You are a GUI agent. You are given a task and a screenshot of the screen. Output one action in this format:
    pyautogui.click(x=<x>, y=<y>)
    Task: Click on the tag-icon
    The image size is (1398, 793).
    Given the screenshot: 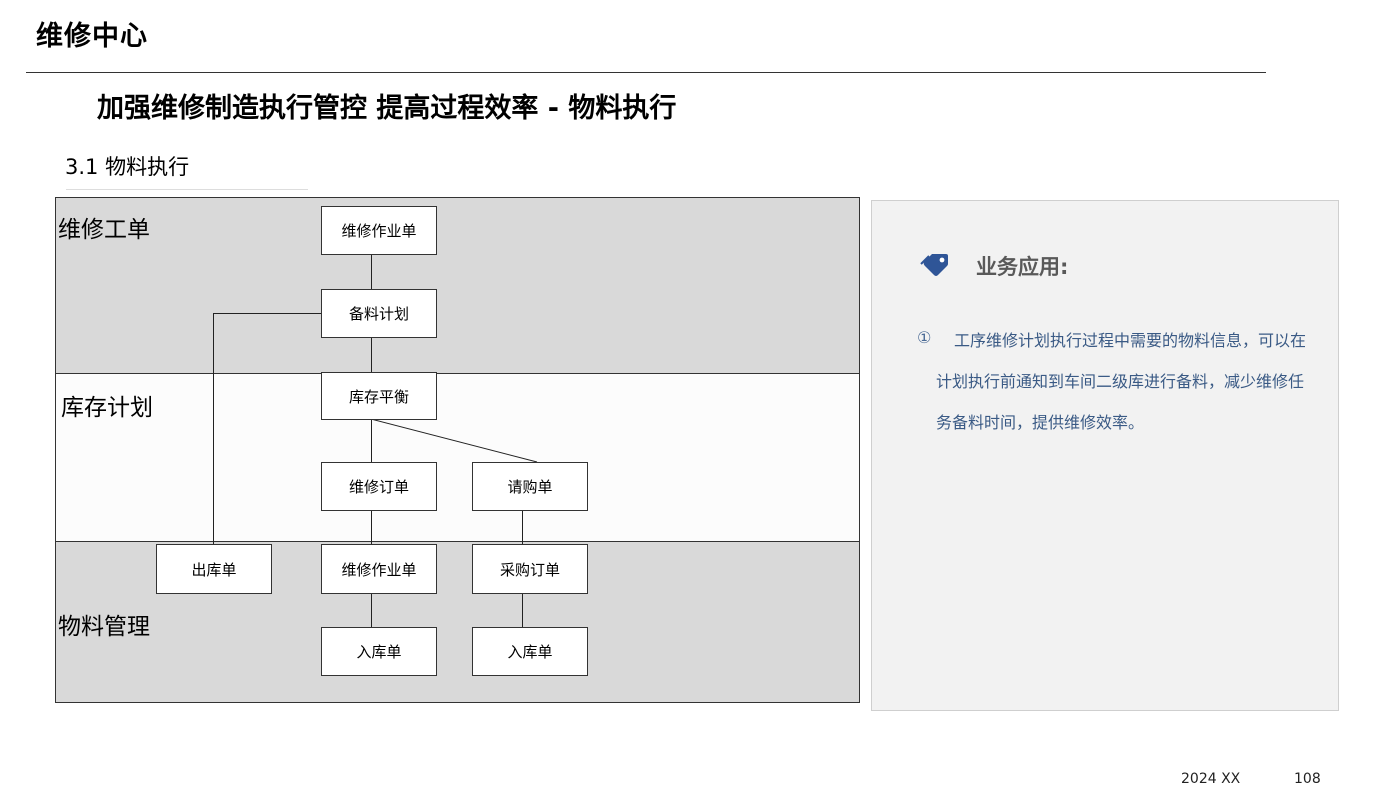 What is the action you would take?
    pyautogui.click(x=934, y=265)
    